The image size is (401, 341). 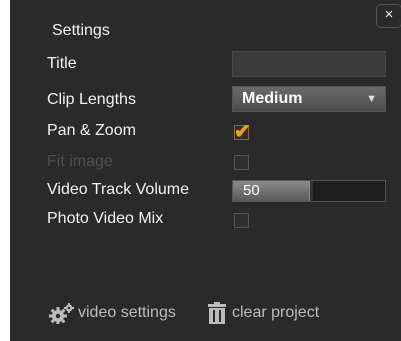 I want to click on close-icon: ×, so click(x=389, y=14).